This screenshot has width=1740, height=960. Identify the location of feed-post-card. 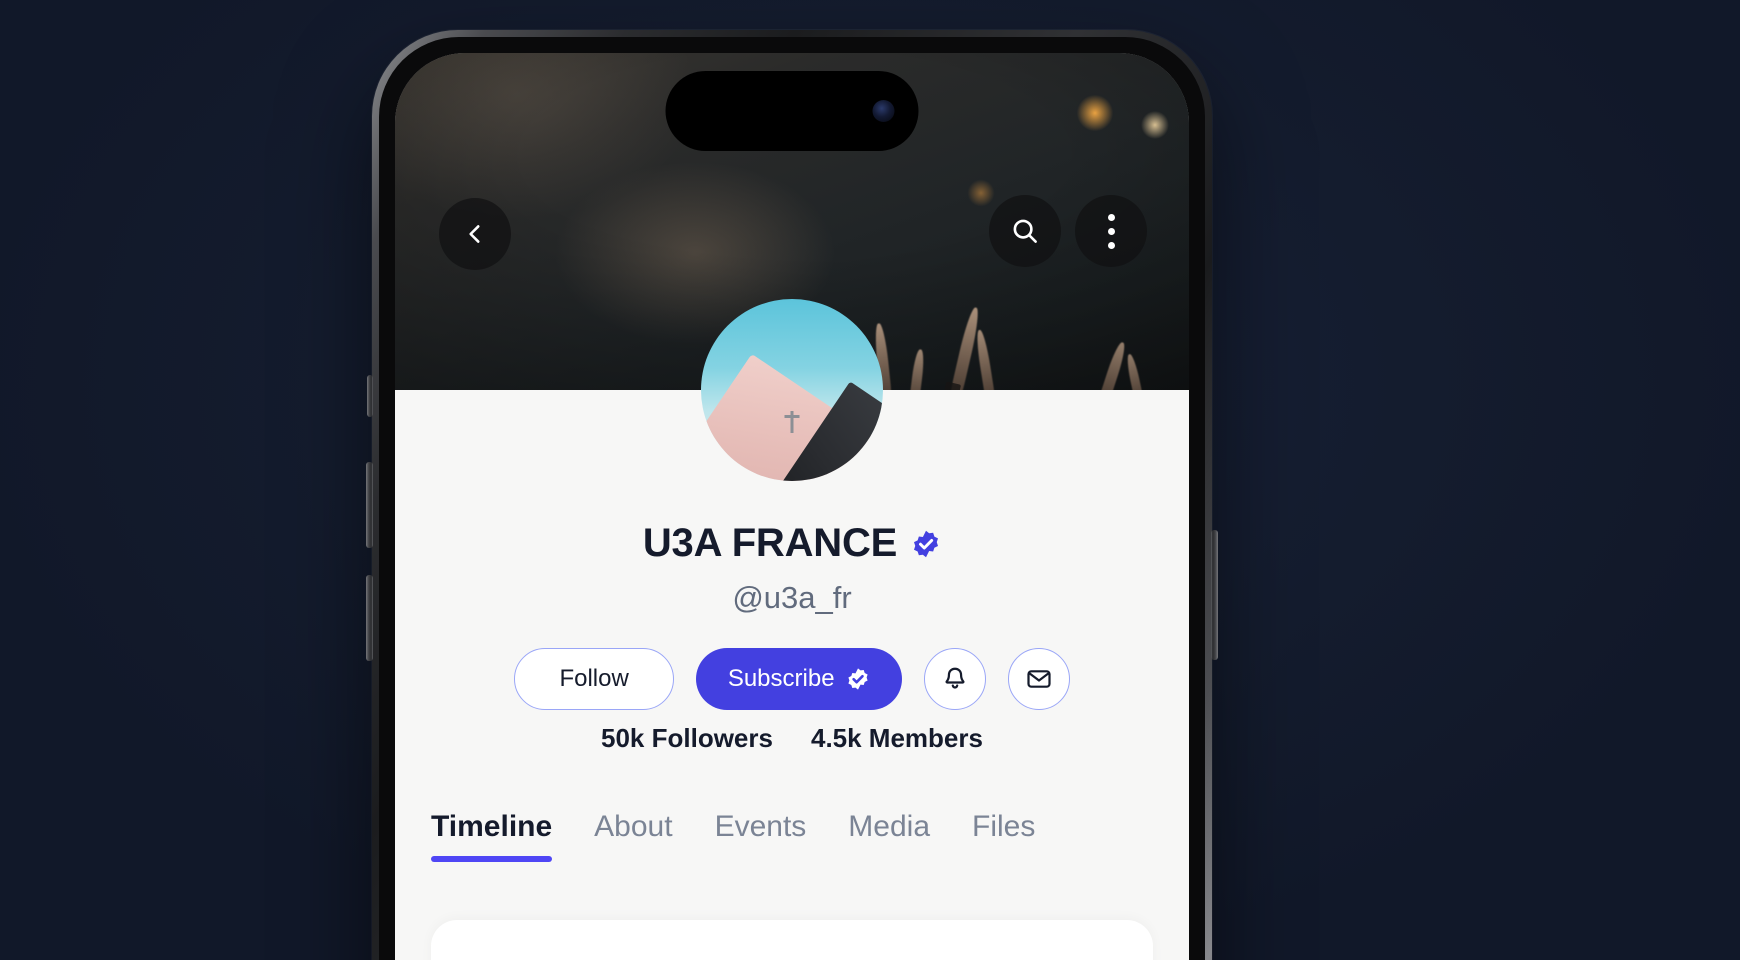
(792, 940).